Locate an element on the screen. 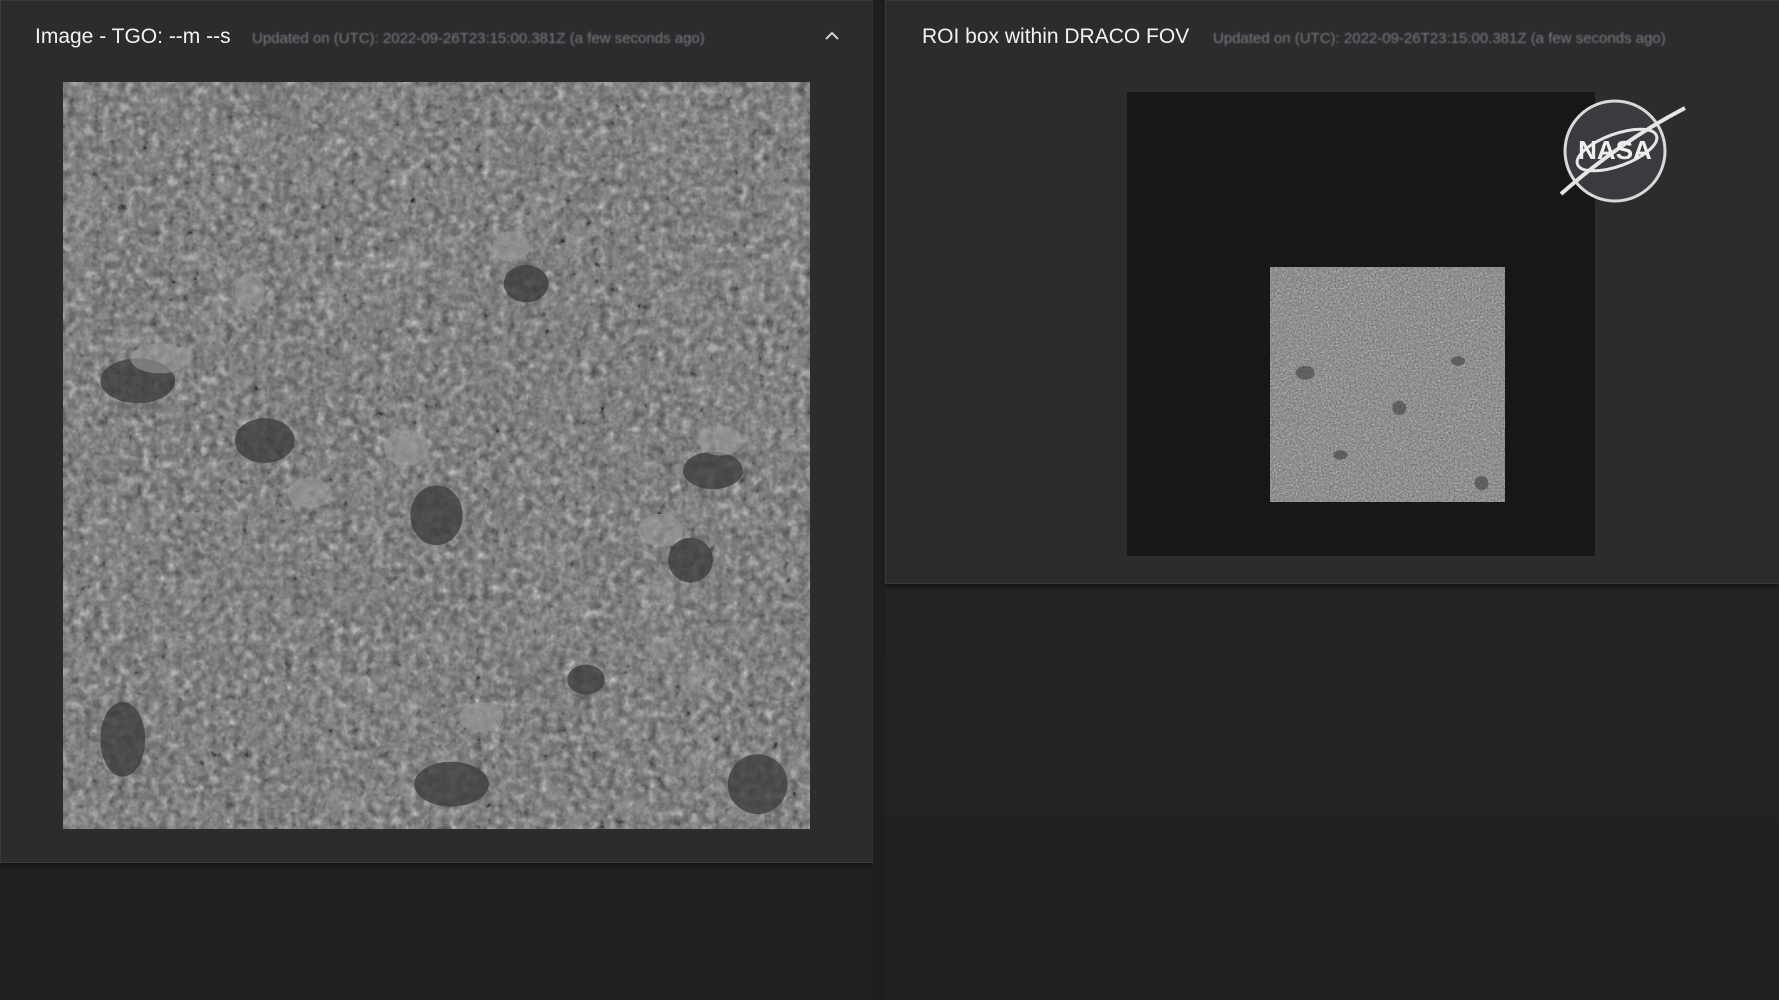 Image resolution: width=1779 pixels, height=1000 pixels. roi-box-image is located at coordinates (1387, 384).